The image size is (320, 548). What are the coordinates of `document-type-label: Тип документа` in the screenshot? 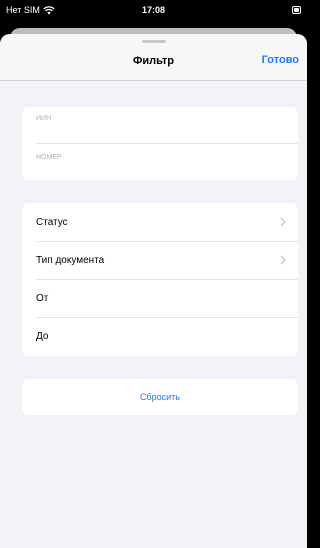 It's located at (70, 260).